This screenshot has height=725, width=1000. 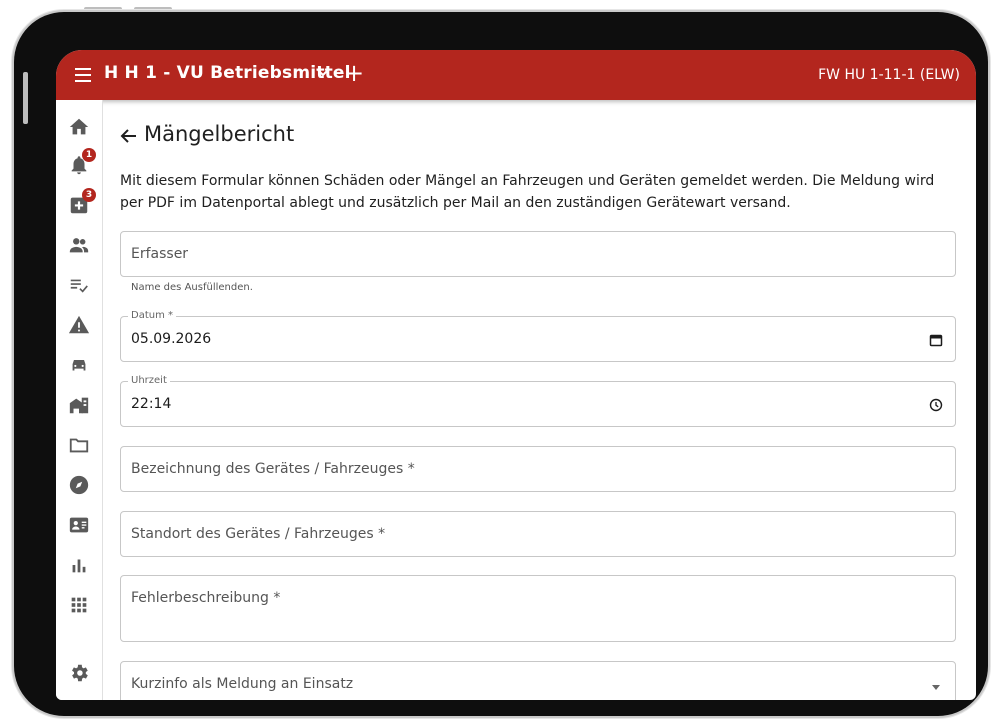 I want to click on fehlerbeschreibung-textarea: Fehlerbeschreibung *, so click(x=538, y=608).